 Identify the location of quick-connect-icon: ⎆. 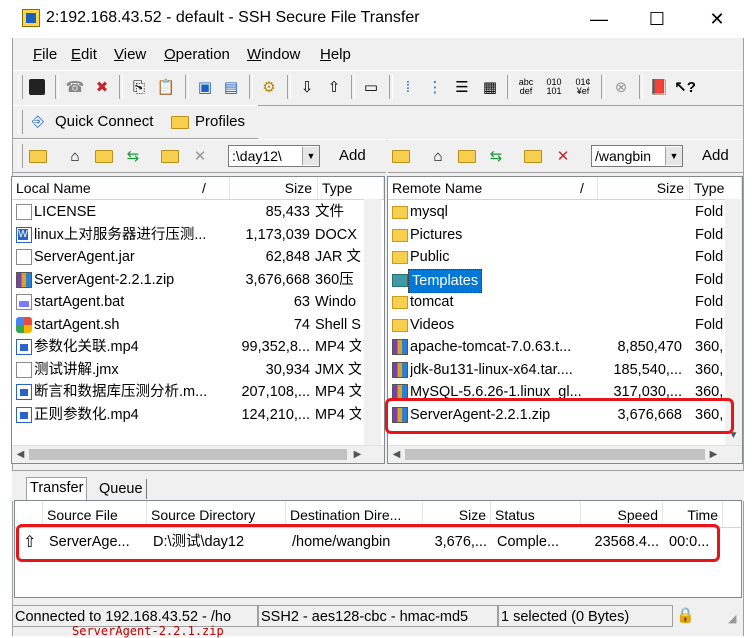
(38, 121).